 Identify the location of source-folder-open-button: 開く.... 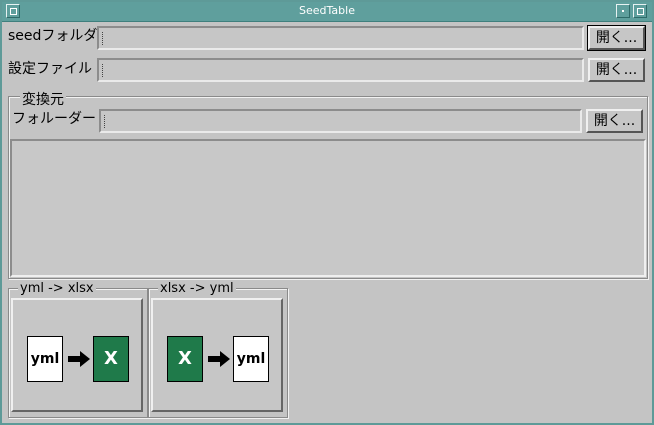
(614, 121).